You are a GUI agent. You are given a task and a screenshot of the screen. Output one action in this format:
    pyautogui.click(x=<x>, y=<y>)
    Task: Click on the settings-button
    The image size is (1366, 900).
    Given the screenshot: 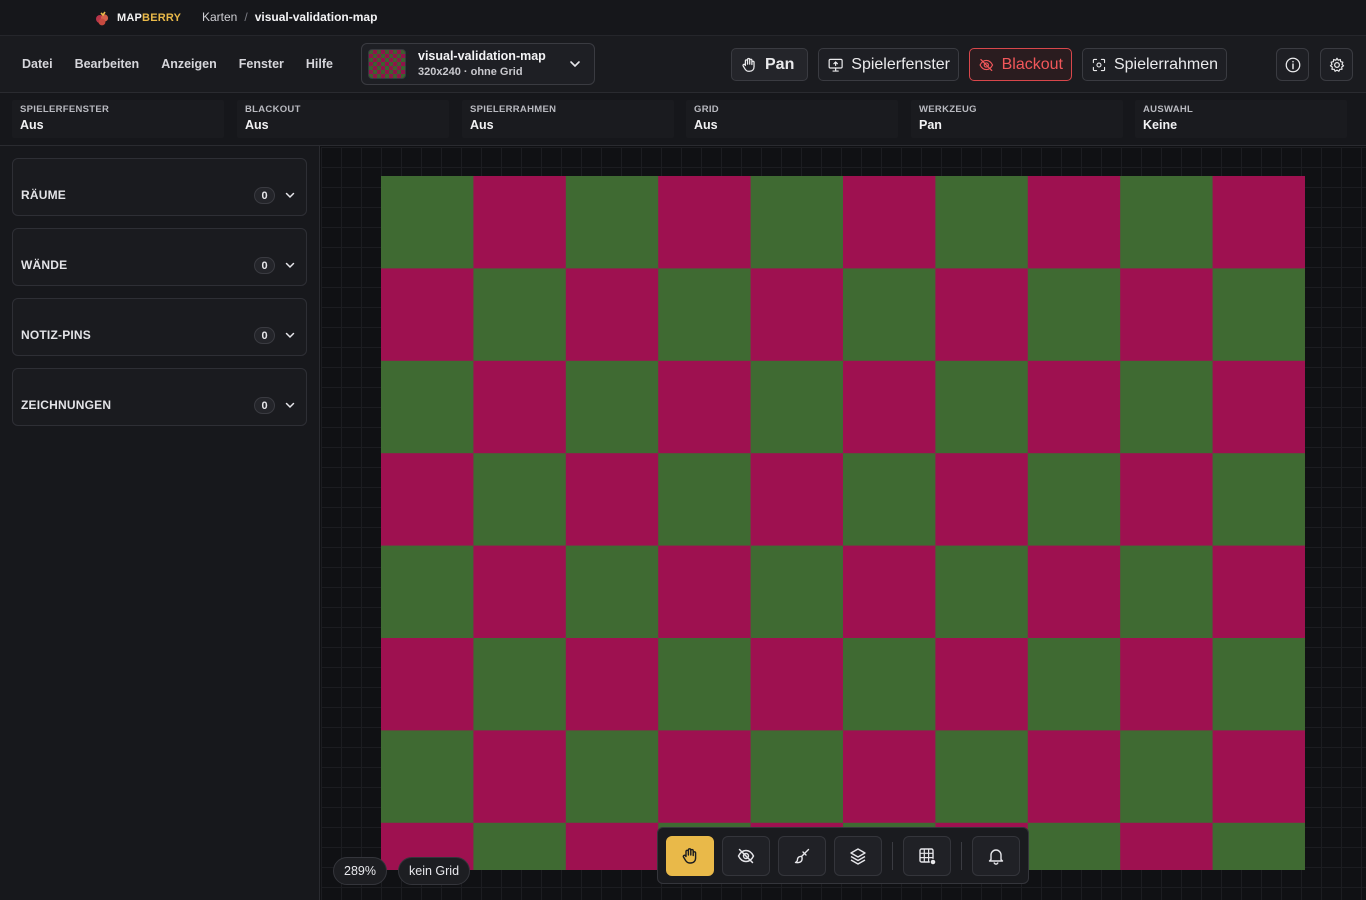 What is the action you would take?
    pyautogui.click(x=1336, y=64)
    